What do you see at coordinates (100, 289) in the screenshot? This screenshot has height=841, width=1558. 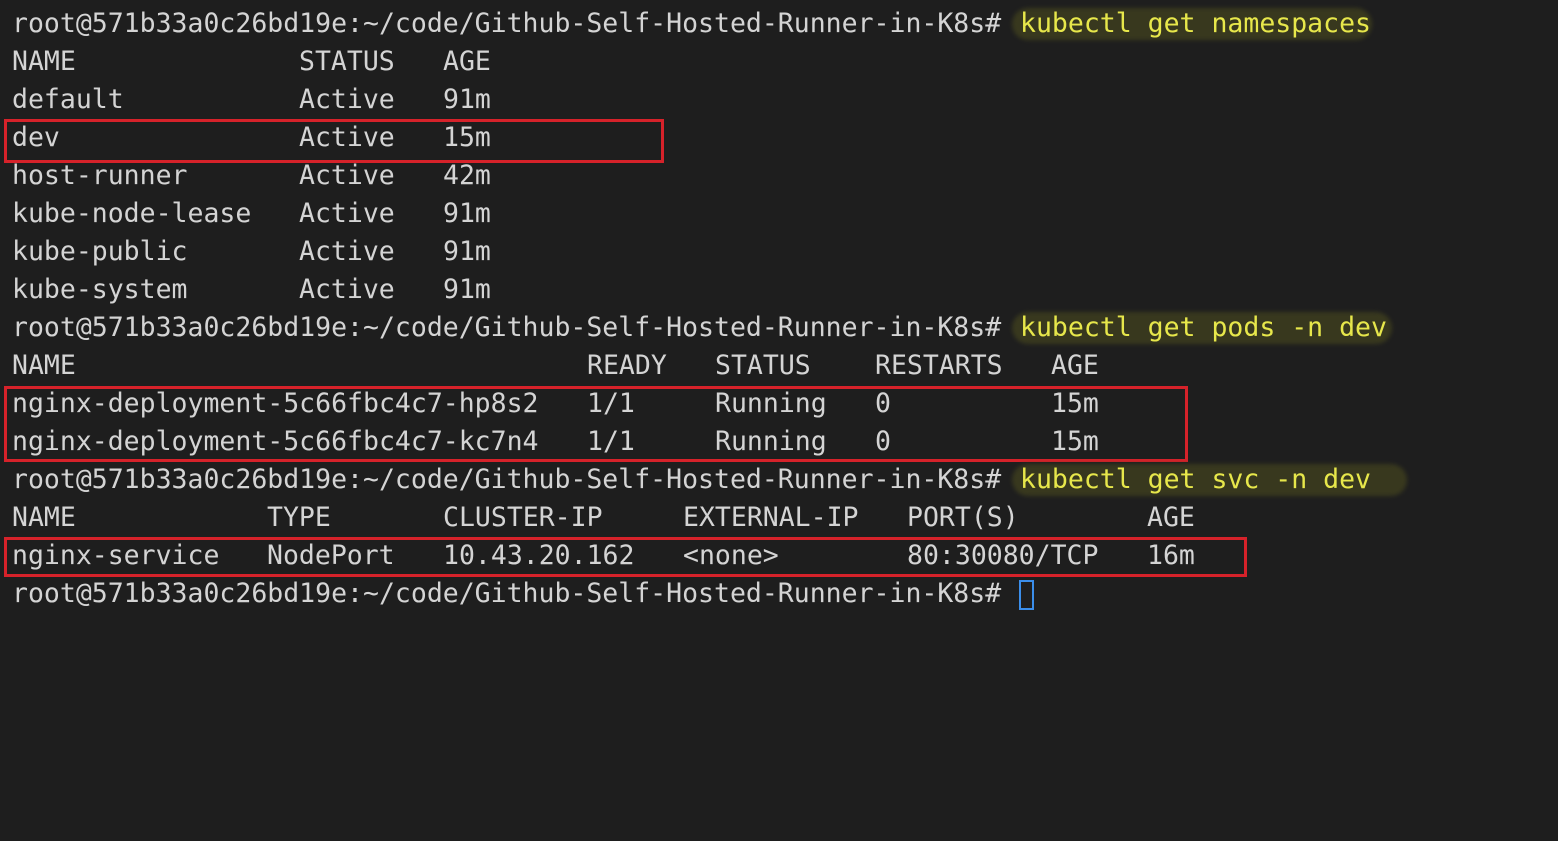 I see `namespace-name: kube-system` at bounding box center [100, 289].